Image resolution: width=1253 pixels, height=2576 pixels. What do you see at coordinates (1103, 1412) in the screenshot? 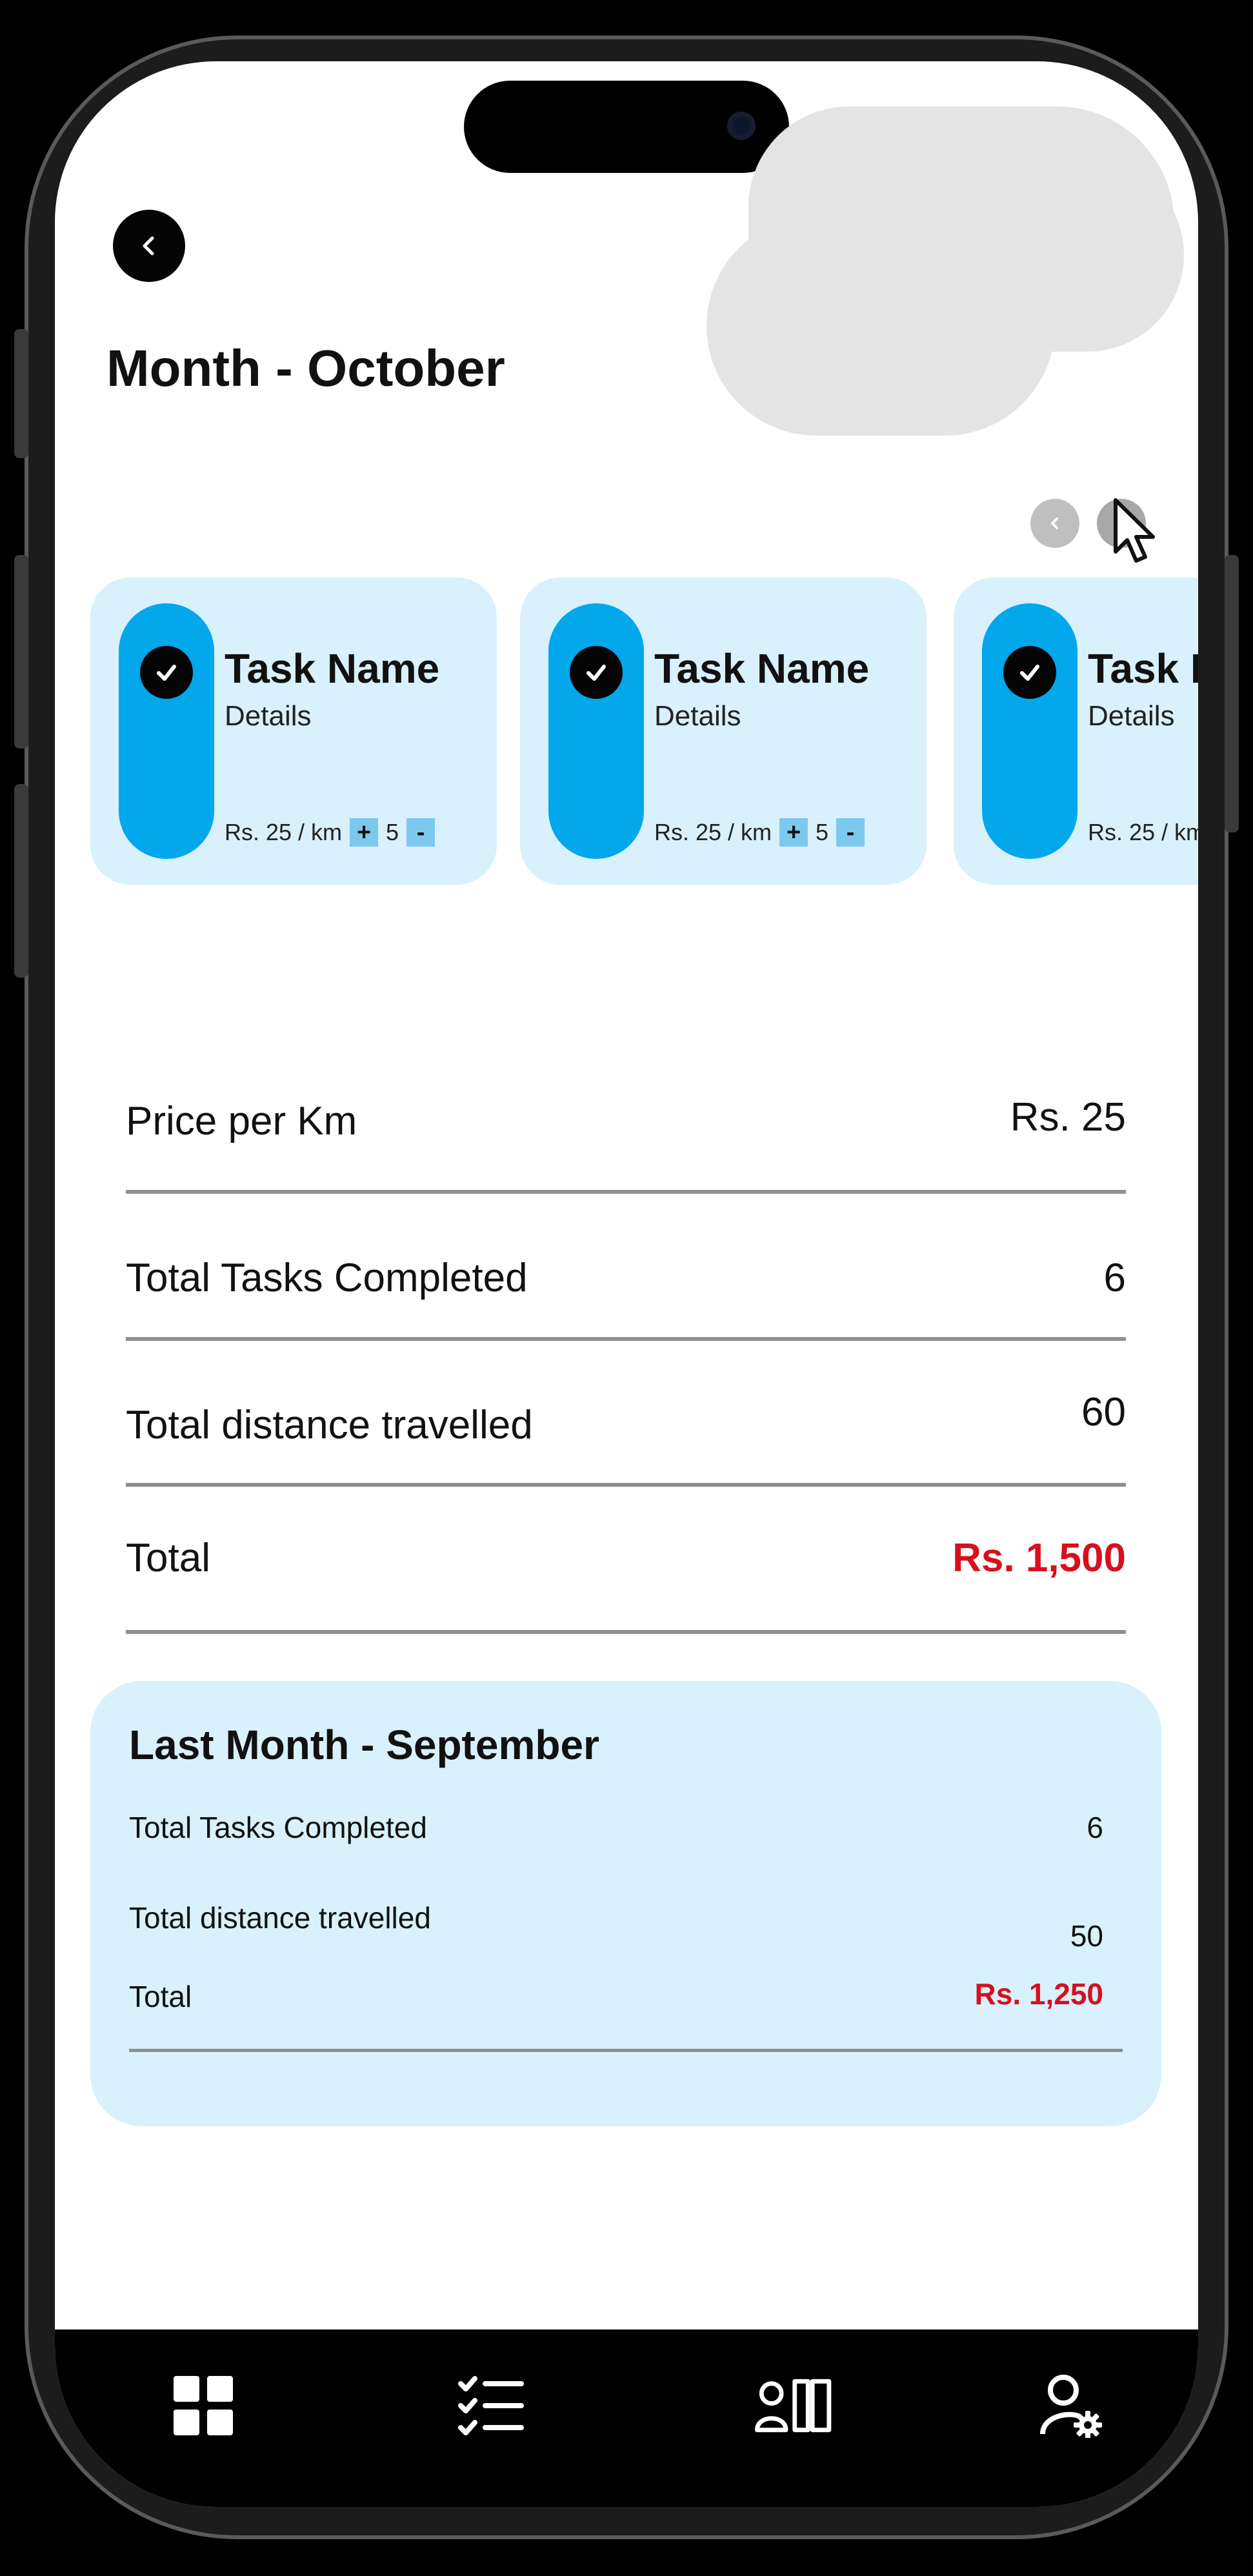
I see `summary-value: 60` at bounding box center [1103, 1412].